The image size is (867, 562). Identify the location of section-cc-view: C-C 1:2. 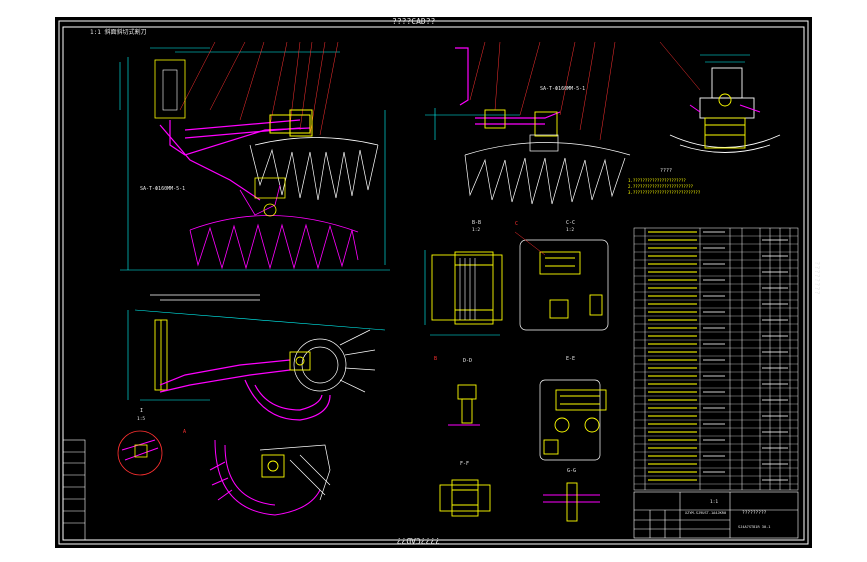
(561, 275).